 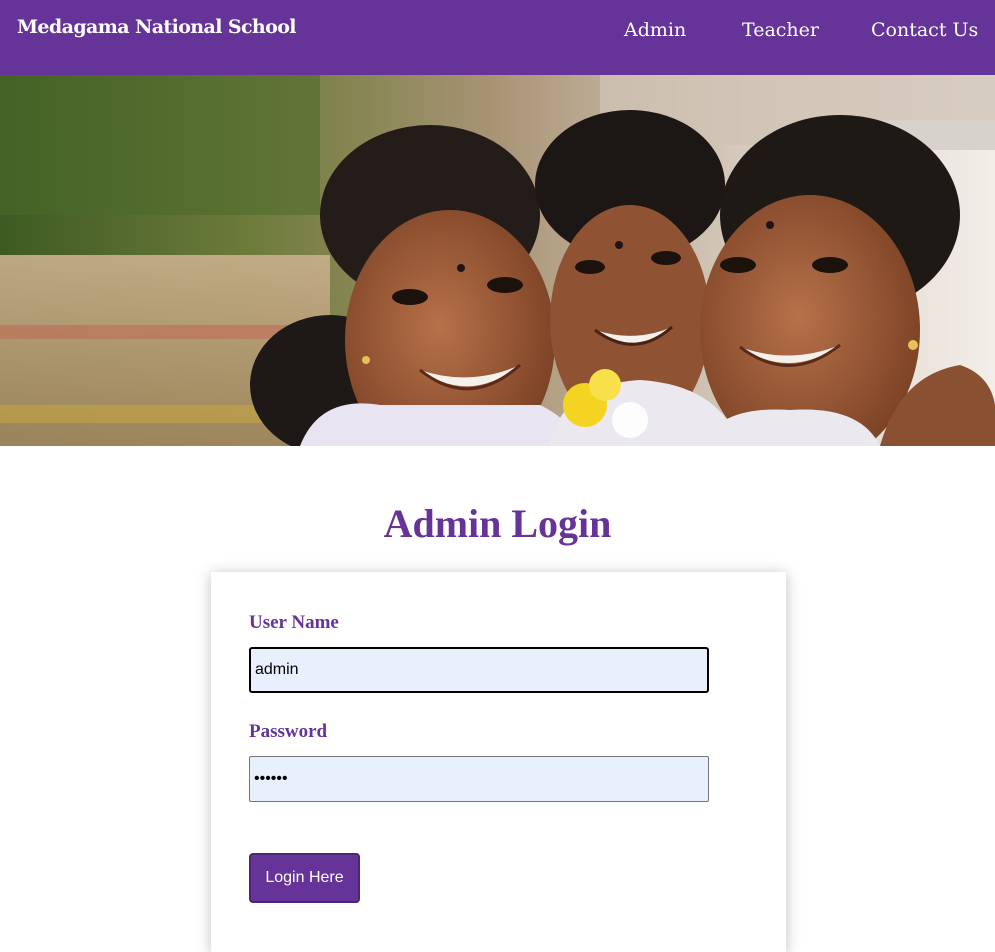 I want to click on nav-link-admin: Admin, so click(x=655, y=30).